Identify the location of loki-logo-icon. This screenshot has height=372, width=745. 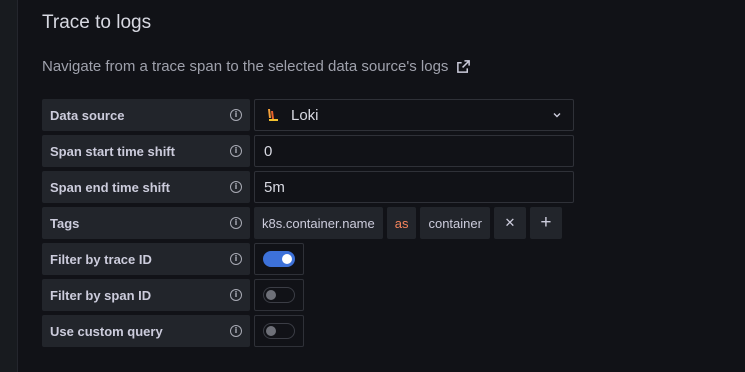
(273, 115).